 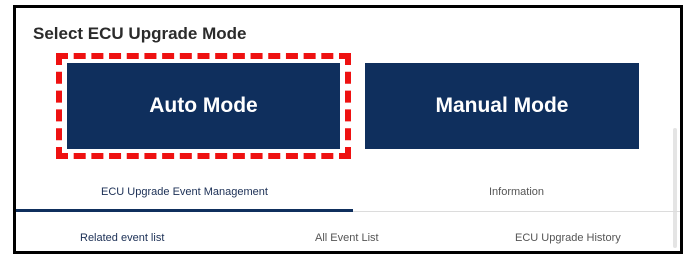 What do you see at coordinates (184, 192) in the screenshot?
I see `tab-ecu-upgrade-event-management: ECU Upgrade Event Management` at bounding box center [184, 192].